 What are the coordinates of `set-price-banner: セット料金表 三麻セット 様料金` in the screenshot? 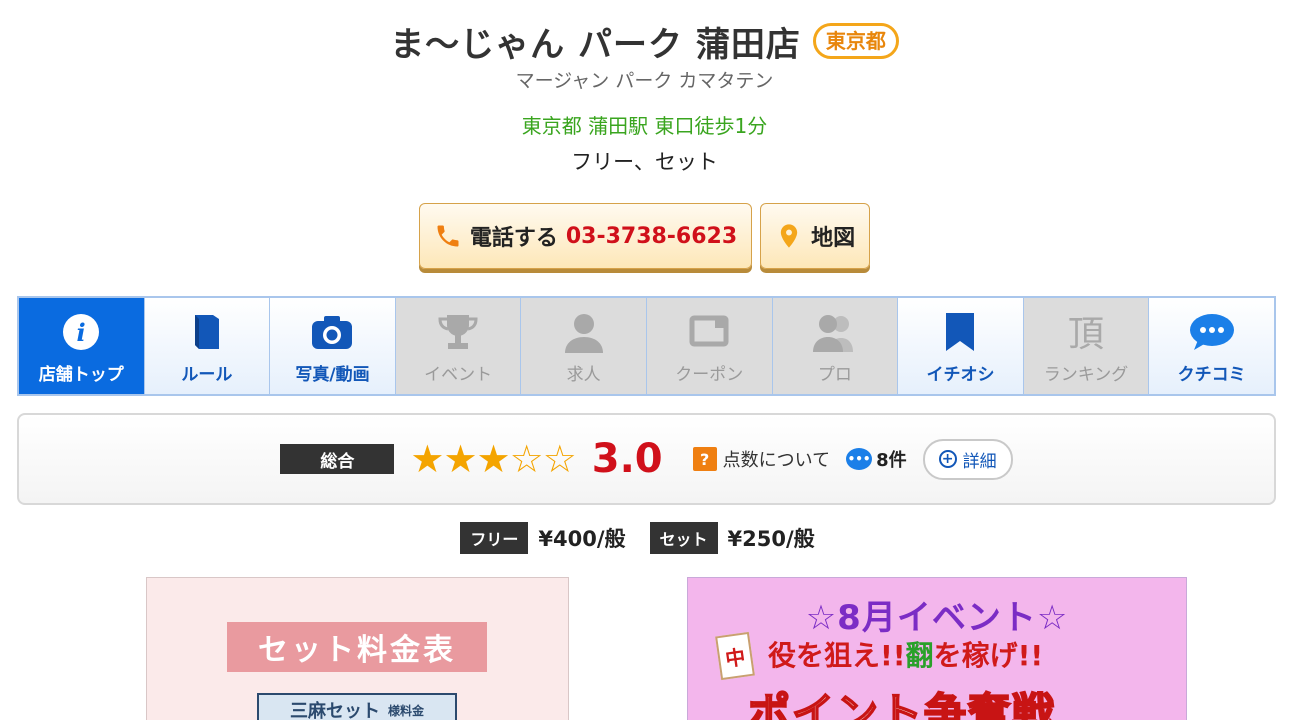 It's located at (357, 648).